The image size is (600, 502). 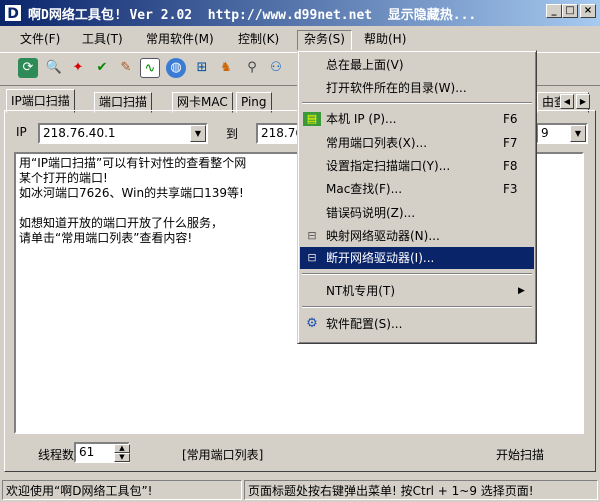 I want to click on menu-item-label: NT机专用(T), so click(x=361, y=291).